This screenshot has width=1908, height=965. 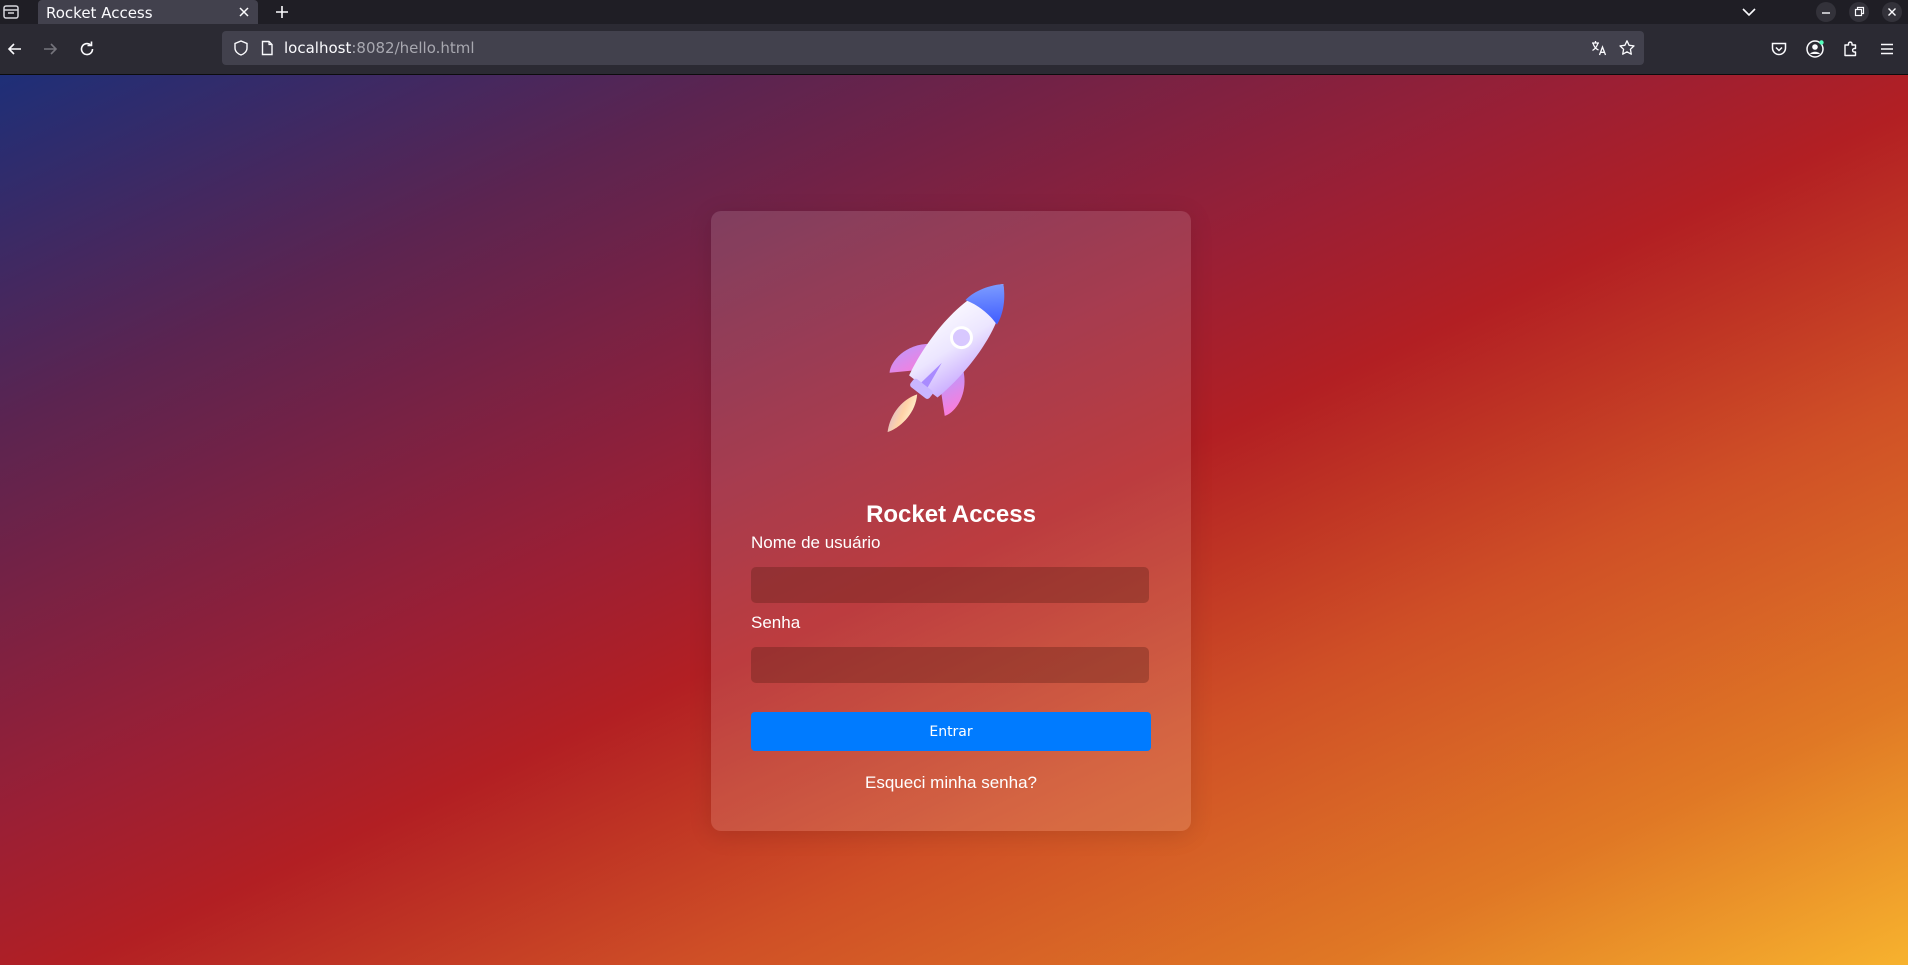 What do you see at coordinates (1815, 49) in the screenshot?
I see `account-icon` at bounding box center [1815, 49].